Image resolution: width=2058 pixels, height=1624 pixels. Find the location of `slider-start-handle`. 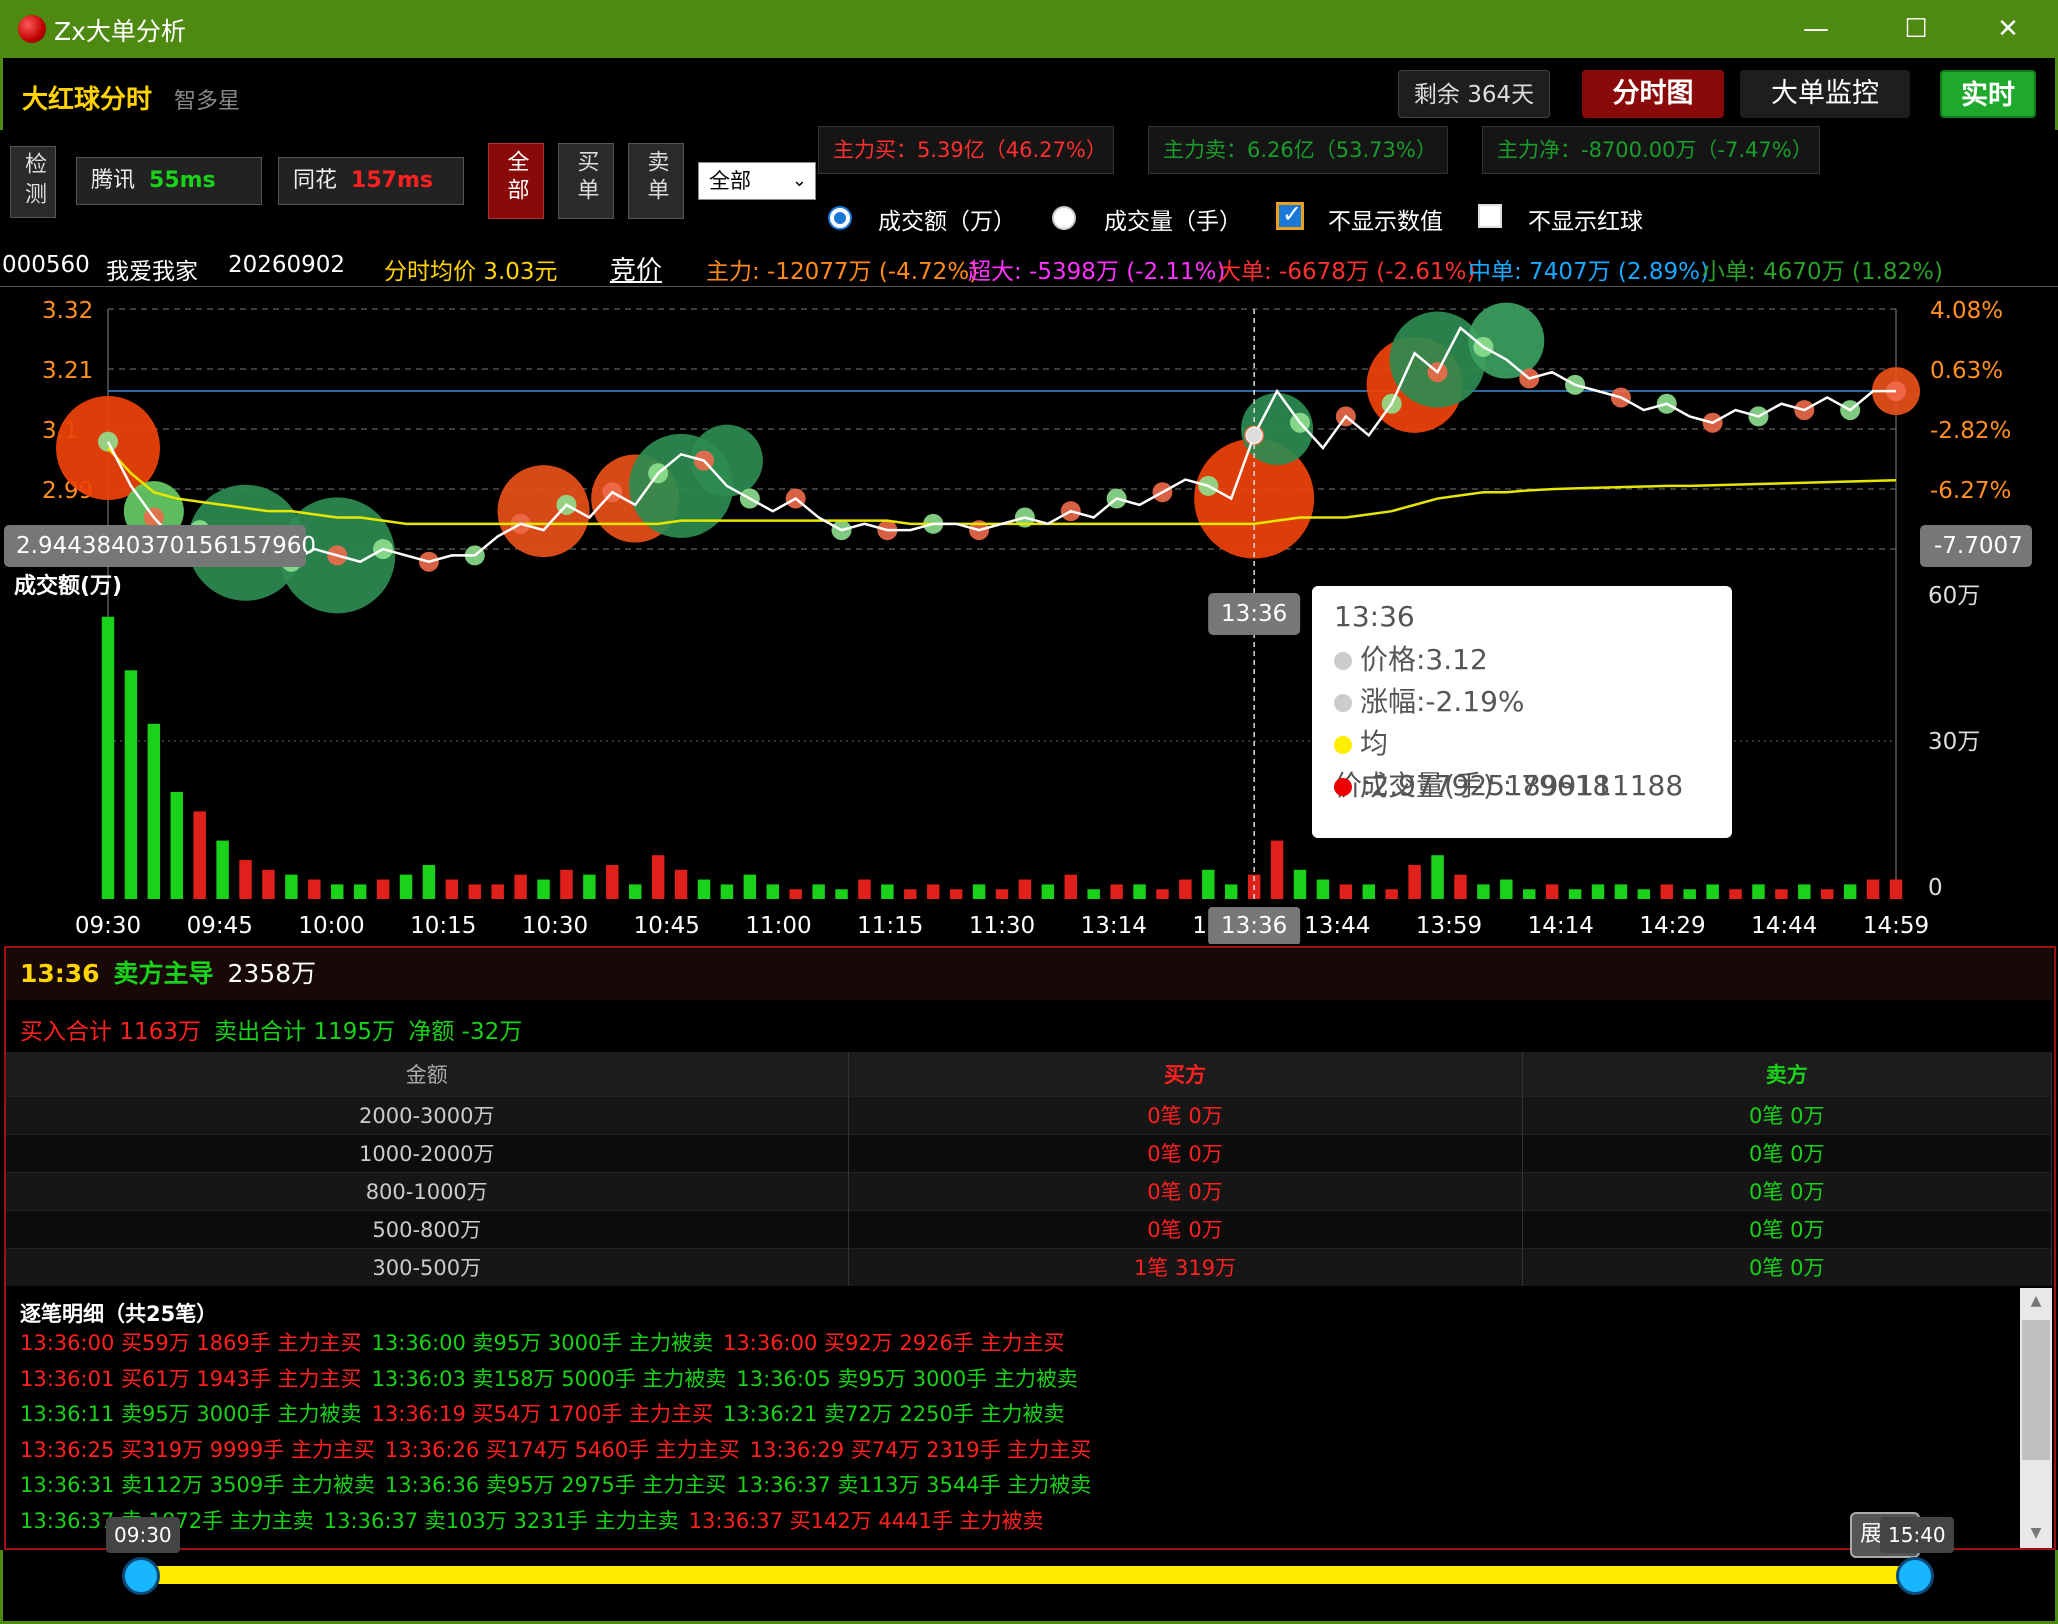

slider-start-handle is located at coordinates (141, 1576).